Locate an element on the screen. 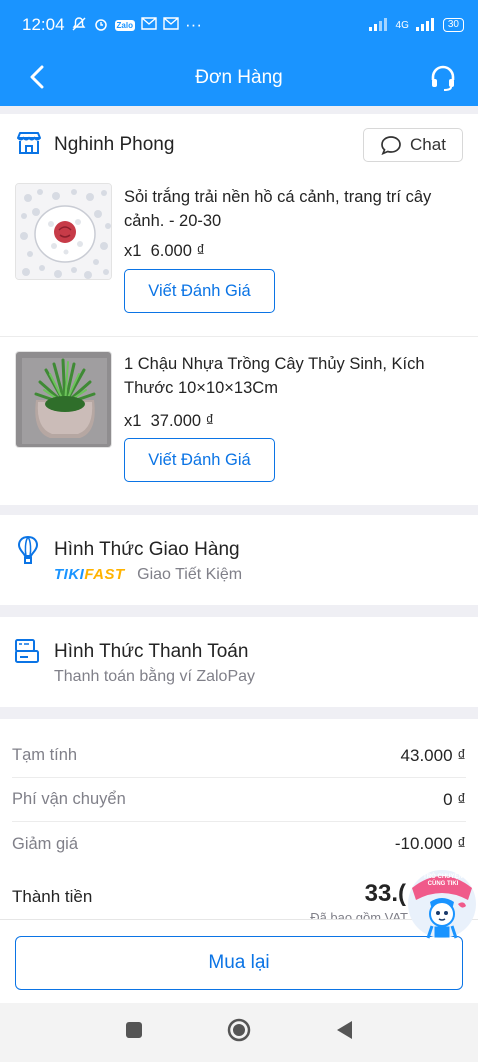  chevron-left-icon is located at coordinates (37, 77).